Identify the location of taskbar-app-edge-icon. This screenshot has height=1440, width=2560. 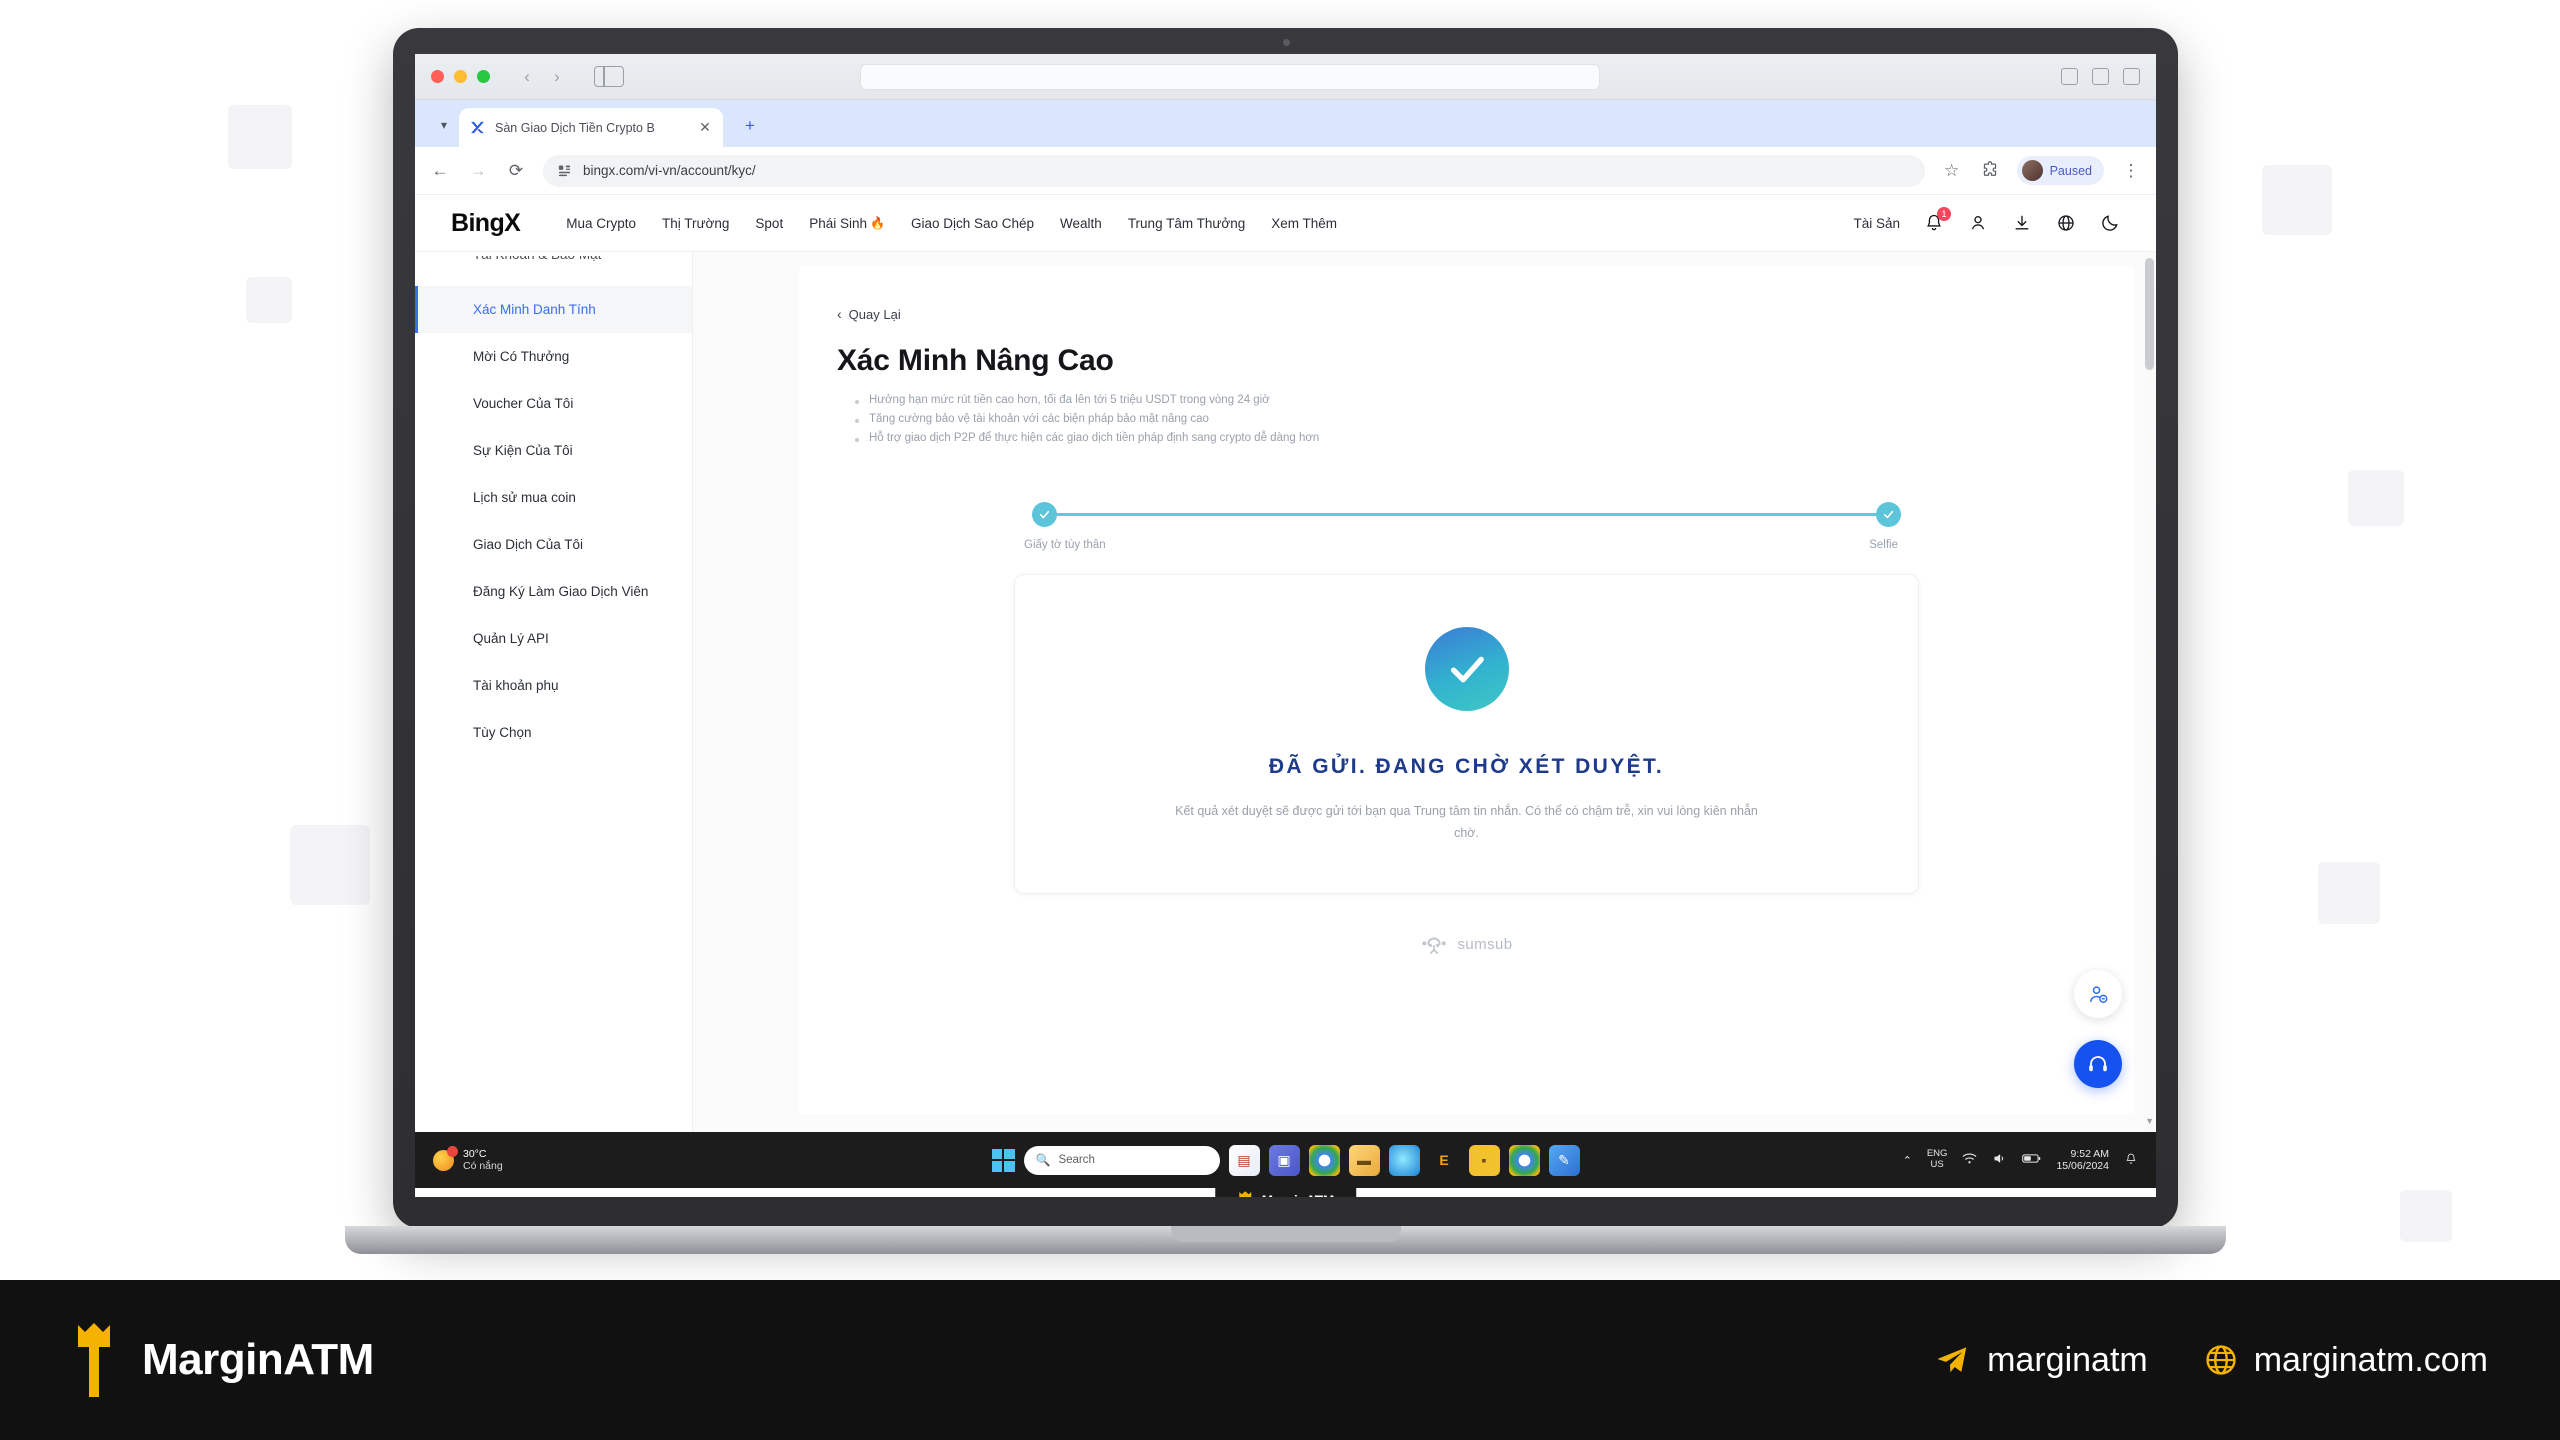
(1404, 1160).